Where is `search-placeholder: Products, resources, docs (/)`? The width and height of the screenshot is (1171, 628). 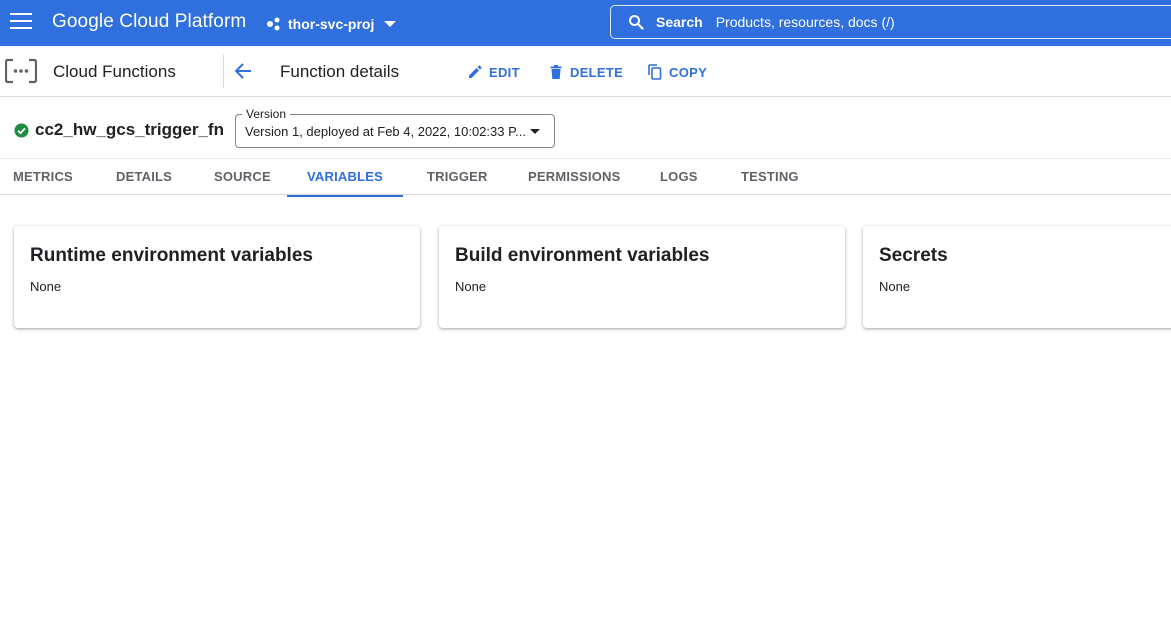
search-placeholder: Products, resources, docs (/) is located at coordinates (805, 22).